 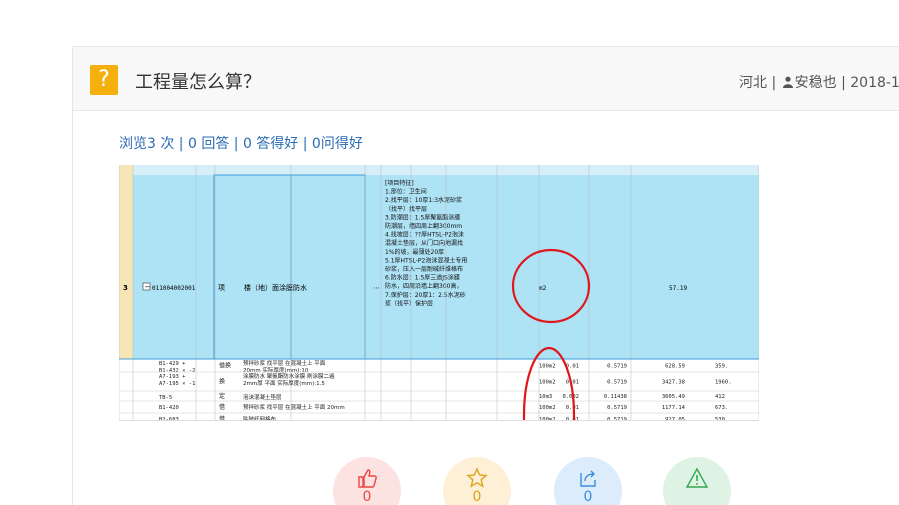 What do you see at coordinates (169, 419) in the screenshot?
I see `sub-row-code: B2-683` at bounding box center [169, 419].